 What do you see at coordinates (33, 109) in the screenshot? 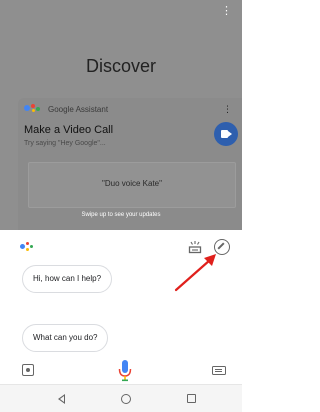
I see `google-assistant-logo-icon` at bounding box center [33, 109].